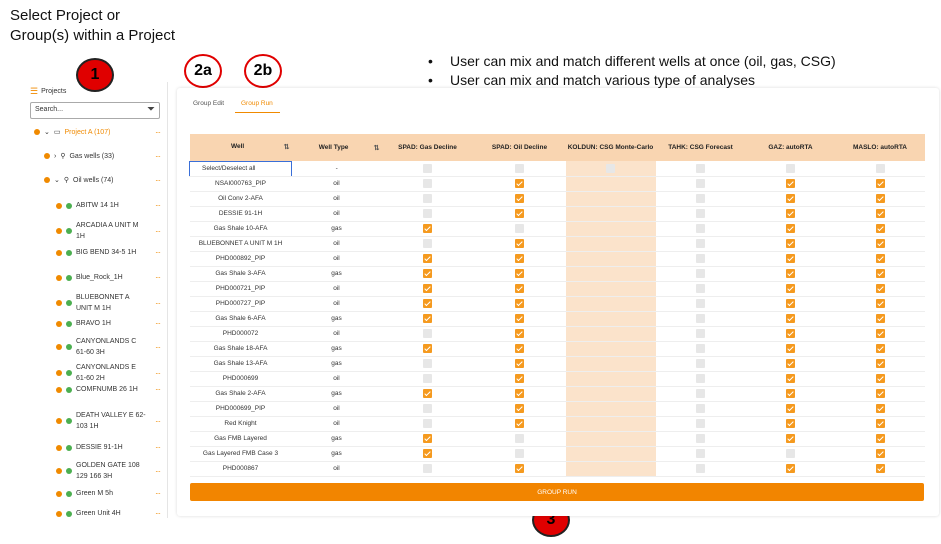 The height and width of the screenshot is (544, 941). What do you see at coordinates (94, 347) in the screenshot?
I see `tree-well-item: CANYONLANDS C 61-60 3H ···` at bounding box center [94, 347].